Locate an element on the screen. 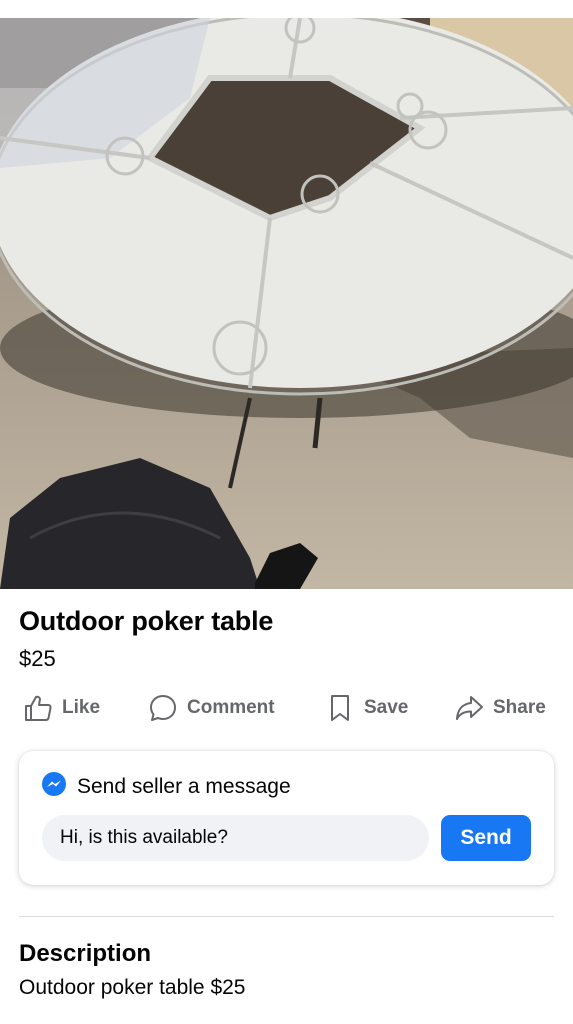  share-arrow-icon is located at coordinates (469, 708).